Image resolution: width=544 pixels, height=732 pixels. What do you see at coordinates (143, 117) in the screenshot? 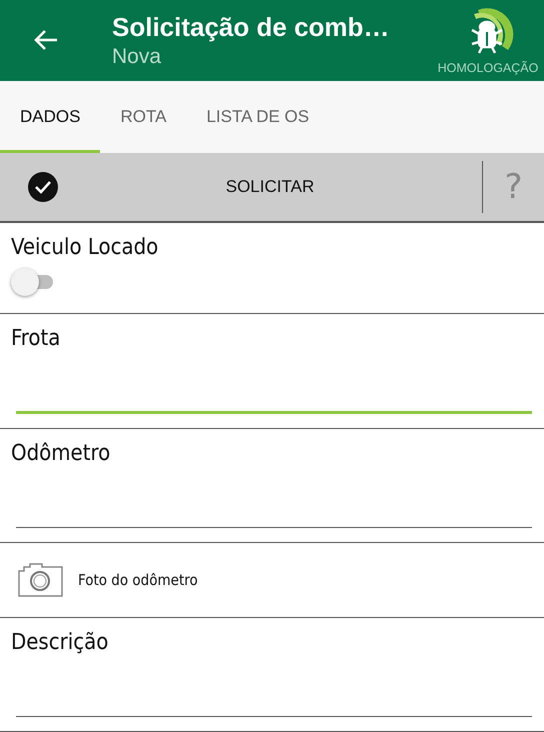
I see `tab: ROTA` at bounding box center [143, 117].